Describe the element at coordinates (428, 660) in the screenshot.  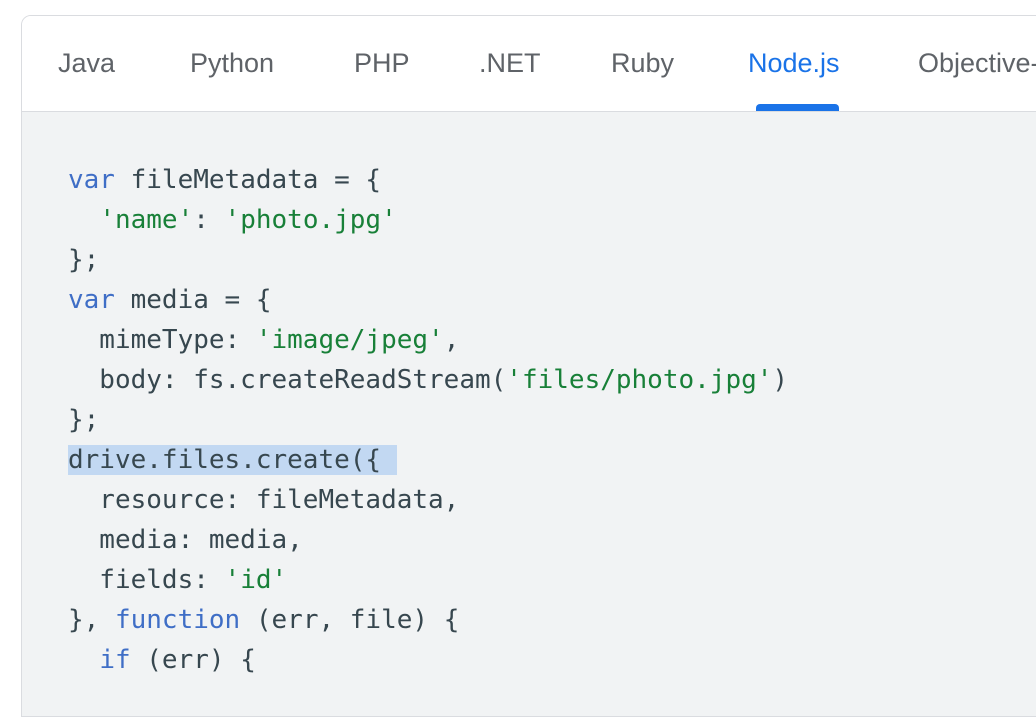
I see `code-line: if (err) {` at that location.